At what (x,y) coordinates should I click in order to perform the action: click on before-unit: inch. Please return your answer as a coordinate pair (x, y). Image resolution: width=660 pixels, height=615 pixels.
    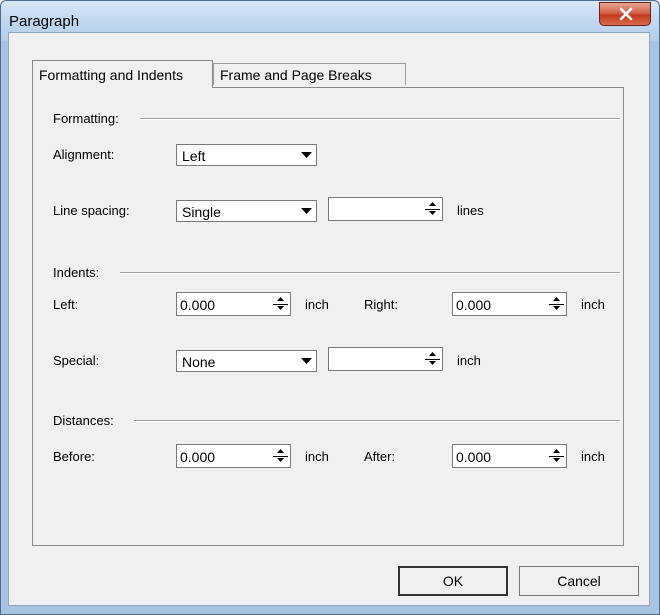
    Looking at the image, I should click on (317, 456).